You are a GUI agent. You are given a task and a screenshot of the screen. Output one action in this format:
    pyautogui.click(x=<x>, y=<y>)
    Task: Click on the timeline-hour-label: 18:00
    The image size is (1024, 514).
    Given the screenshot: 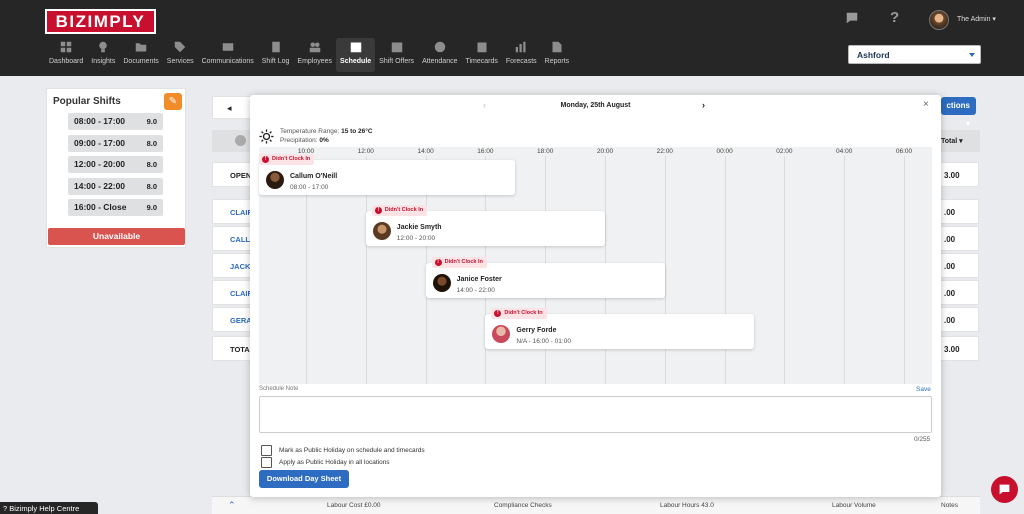 What is the action you would take?
    pyautogui.click(x=545, y=151)
    